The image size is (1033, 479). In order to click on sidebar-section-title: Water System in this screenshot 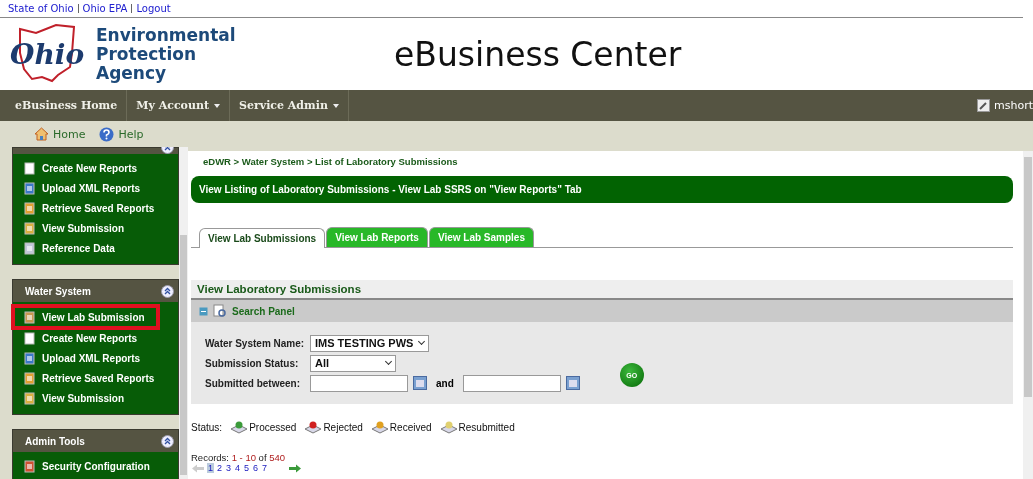, I will do `click(58, 291)`.